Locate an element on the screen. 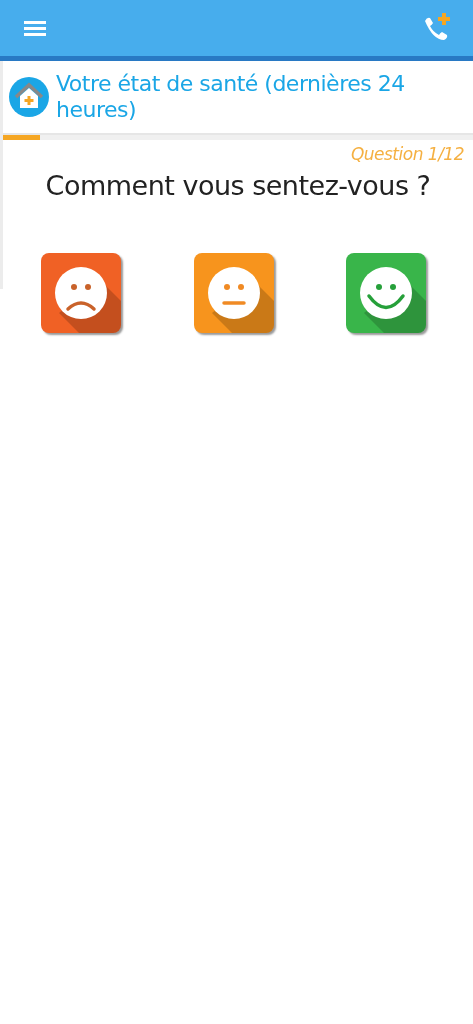  question-text: Comment vous sentez-vous ? is located at coordinates (238, 185).